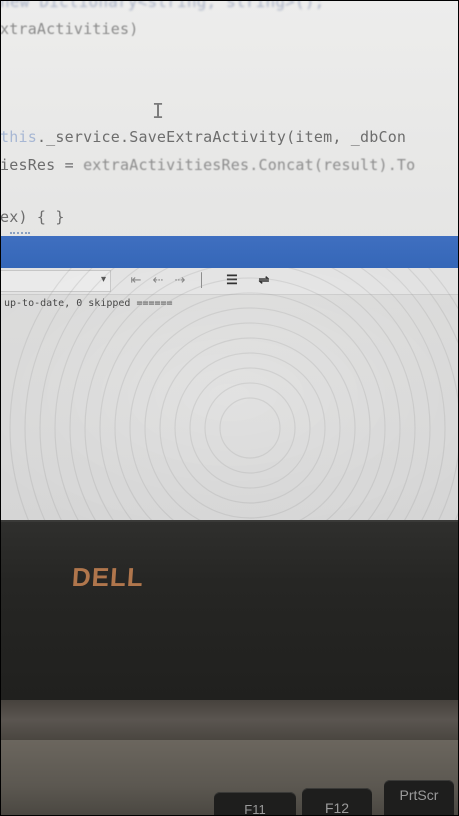 The image size is (459, 816). Describe the element at coordinates (158, 111) in the screenshot. I see `text-cursor-icon: I` at that location.